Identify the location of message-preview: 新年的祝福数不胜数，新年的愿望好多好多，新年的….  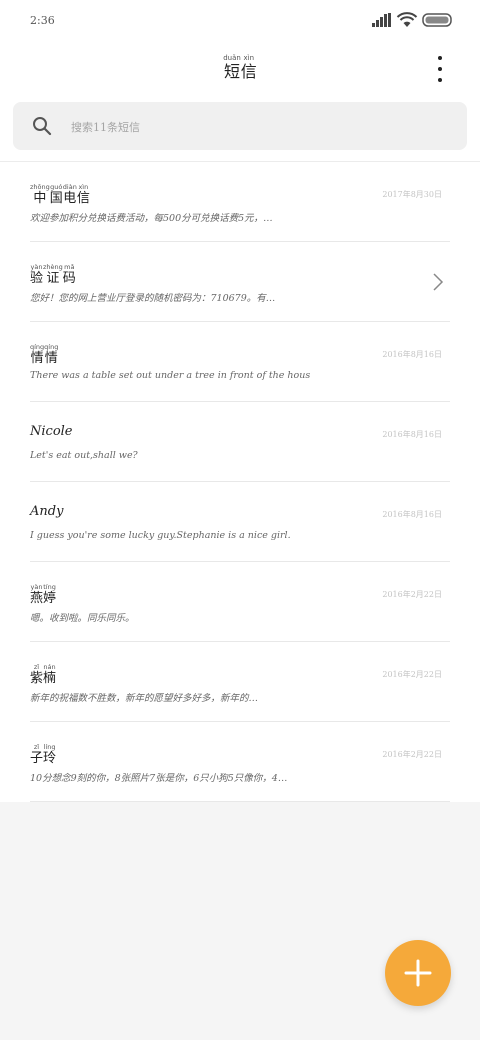
(144, 698).